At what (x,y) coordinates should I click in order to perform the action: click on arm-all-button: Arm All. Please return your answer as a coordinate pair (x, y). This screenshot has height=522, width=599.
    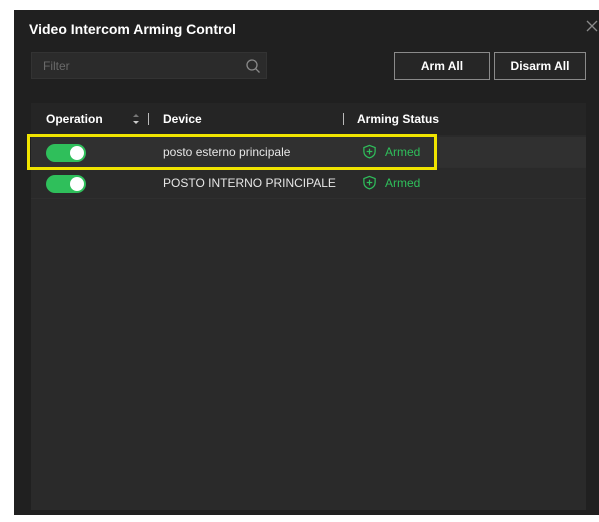
    Looking at the image, I should click on (442, 66).